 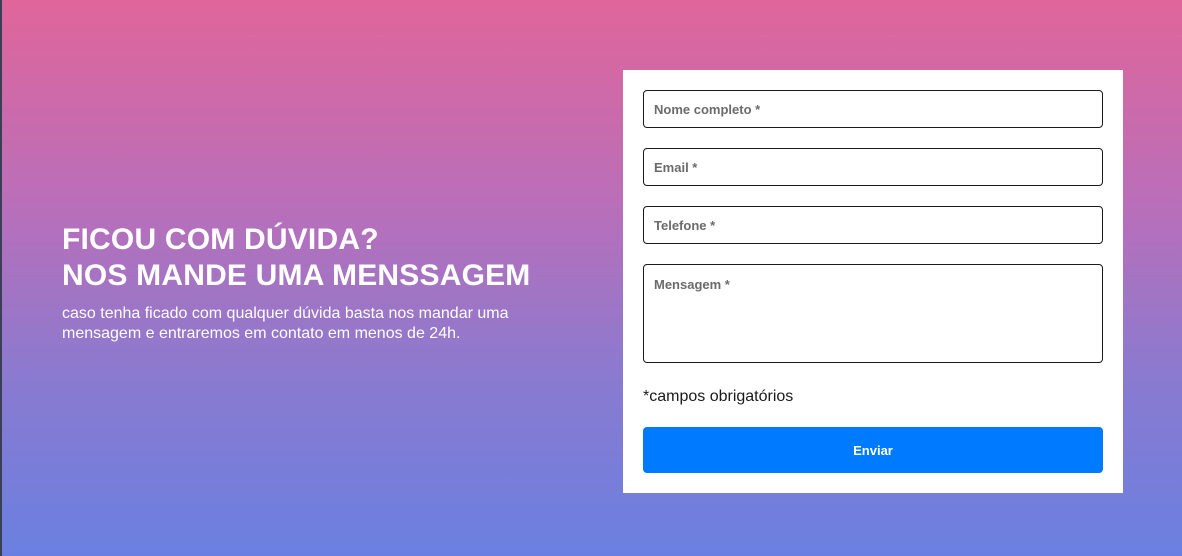 What do you see at coordinates (220, 239) in the screenshot?
I see `hero-title-line-1: FICOU COM DÚVIDA?` at bounding box center [220, 239].